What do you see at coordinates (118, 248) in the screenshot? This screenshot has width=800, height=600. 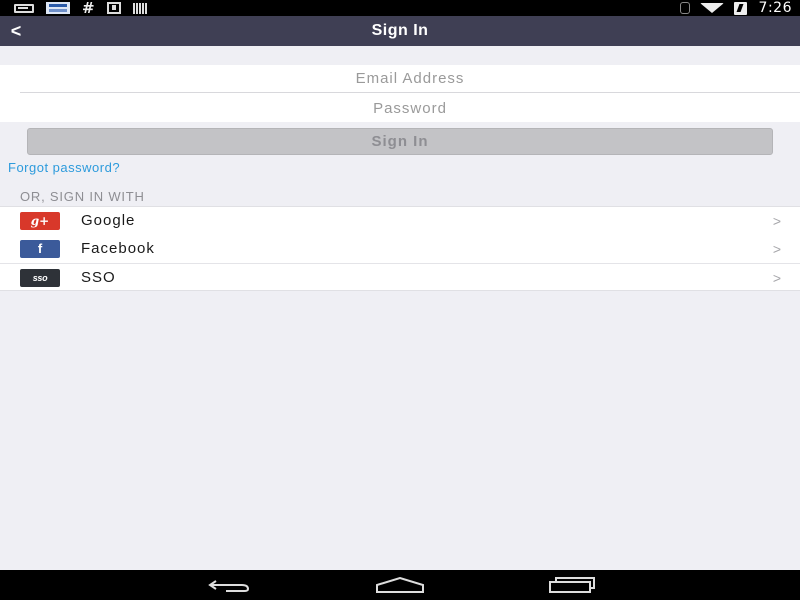 I see `provider-label: Facebook` at bounding box center [118, 248].